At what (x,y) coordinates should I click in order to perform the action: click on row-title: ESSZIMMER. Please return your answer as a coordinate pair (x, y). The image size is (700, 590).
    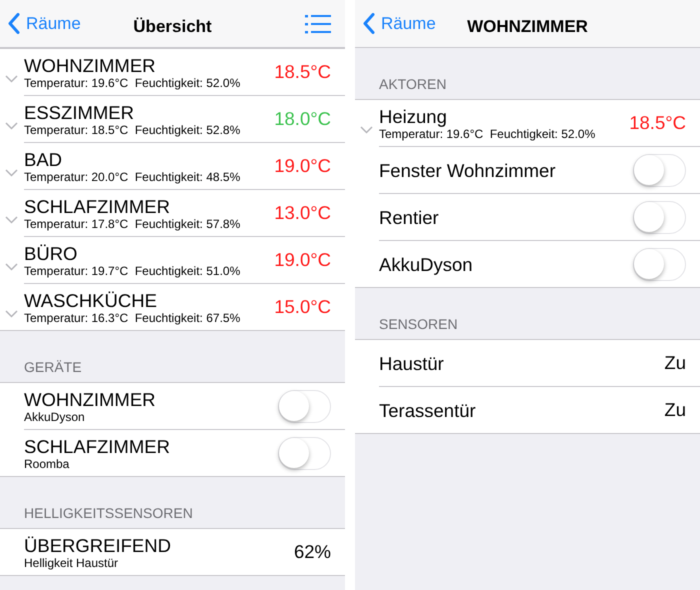
    Looking at the image, I should click on (79, 112).